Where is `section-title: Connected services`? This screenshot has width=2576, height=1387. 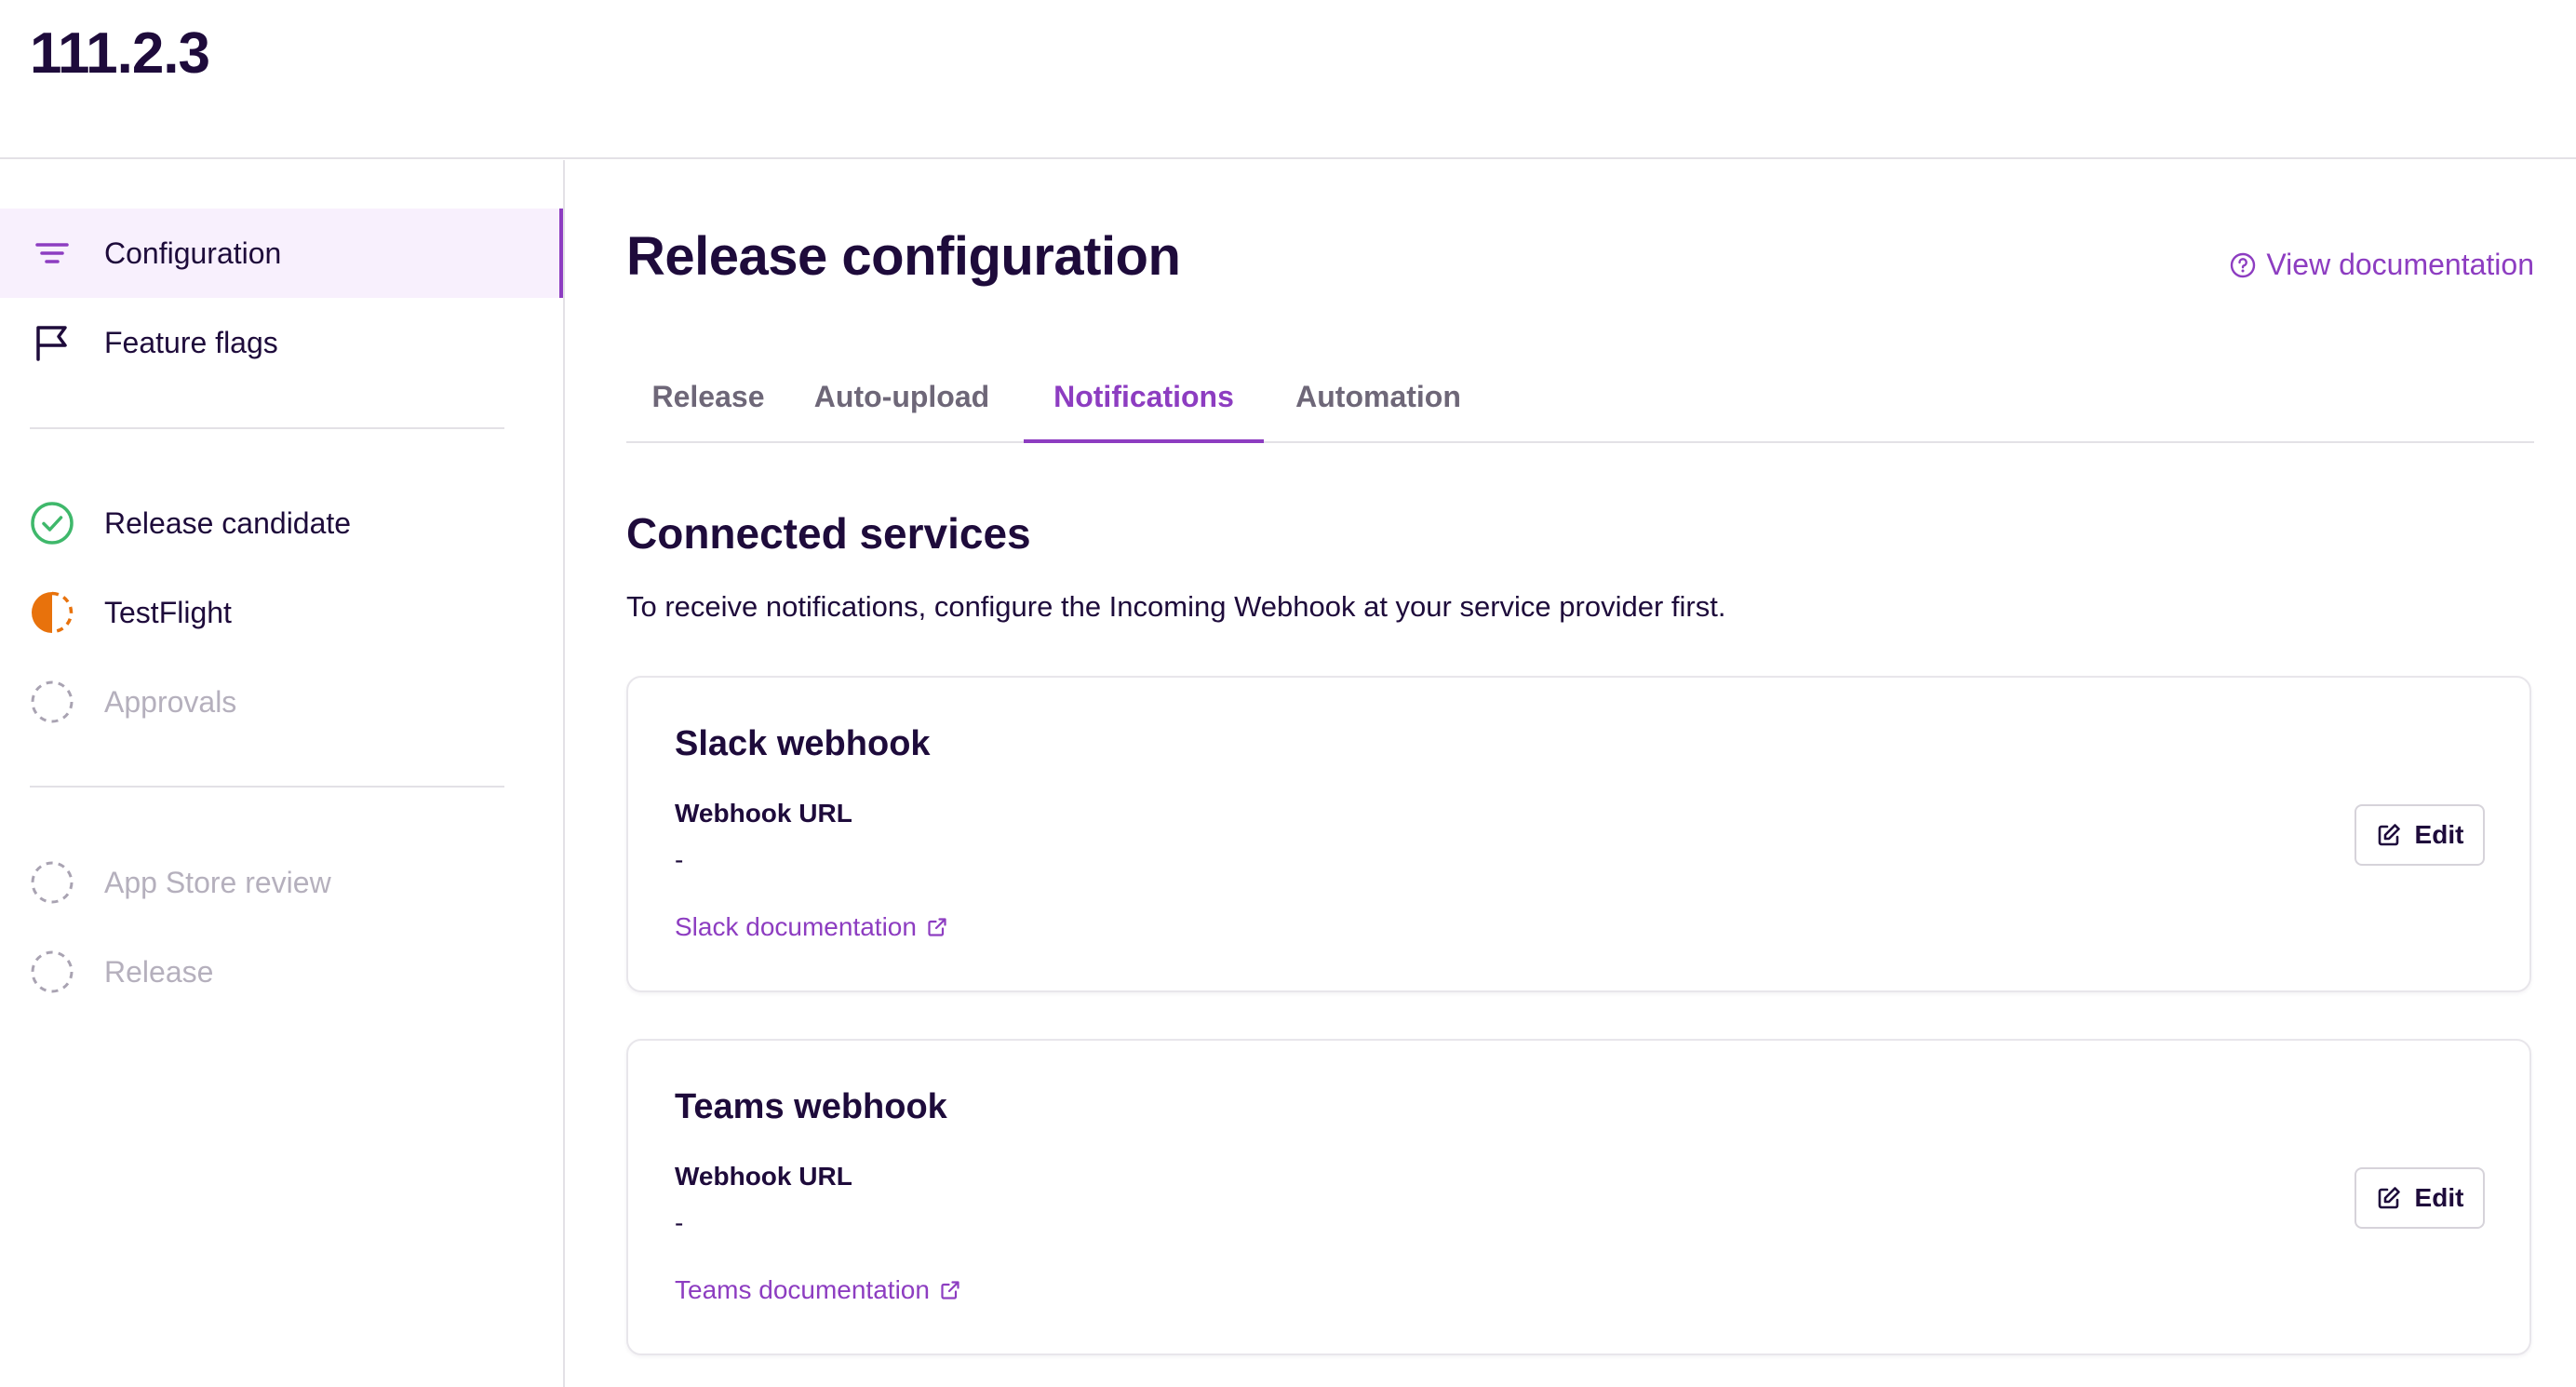
section-title: Connected services is located at coordinates (828, 533).